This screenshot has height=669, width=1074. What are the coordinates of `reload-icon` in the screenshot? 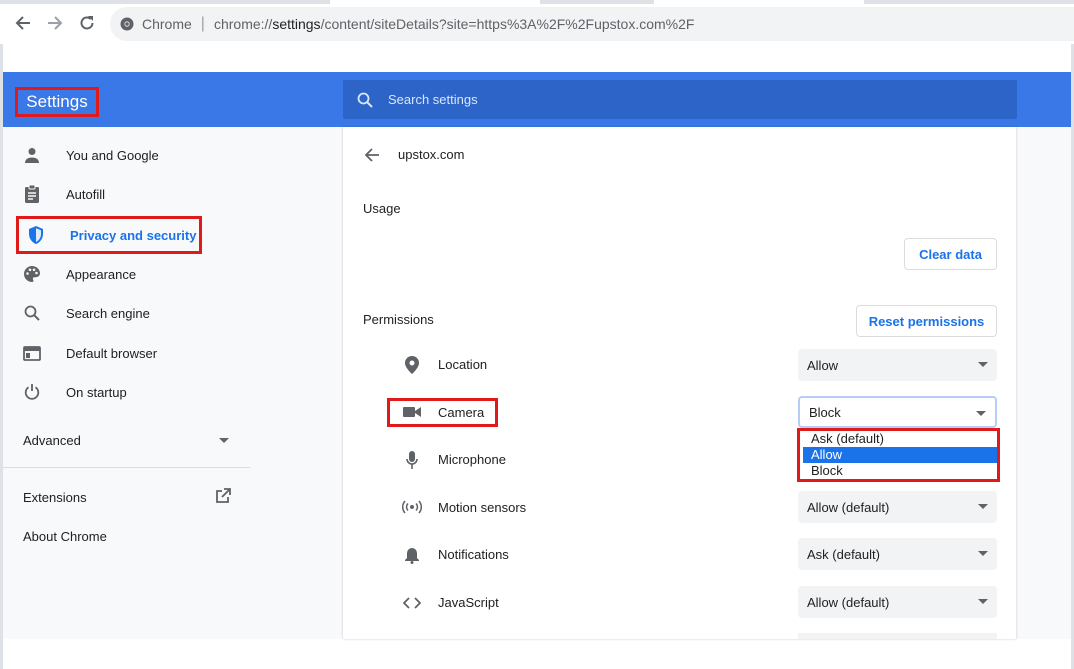 It's located at (87, 23).